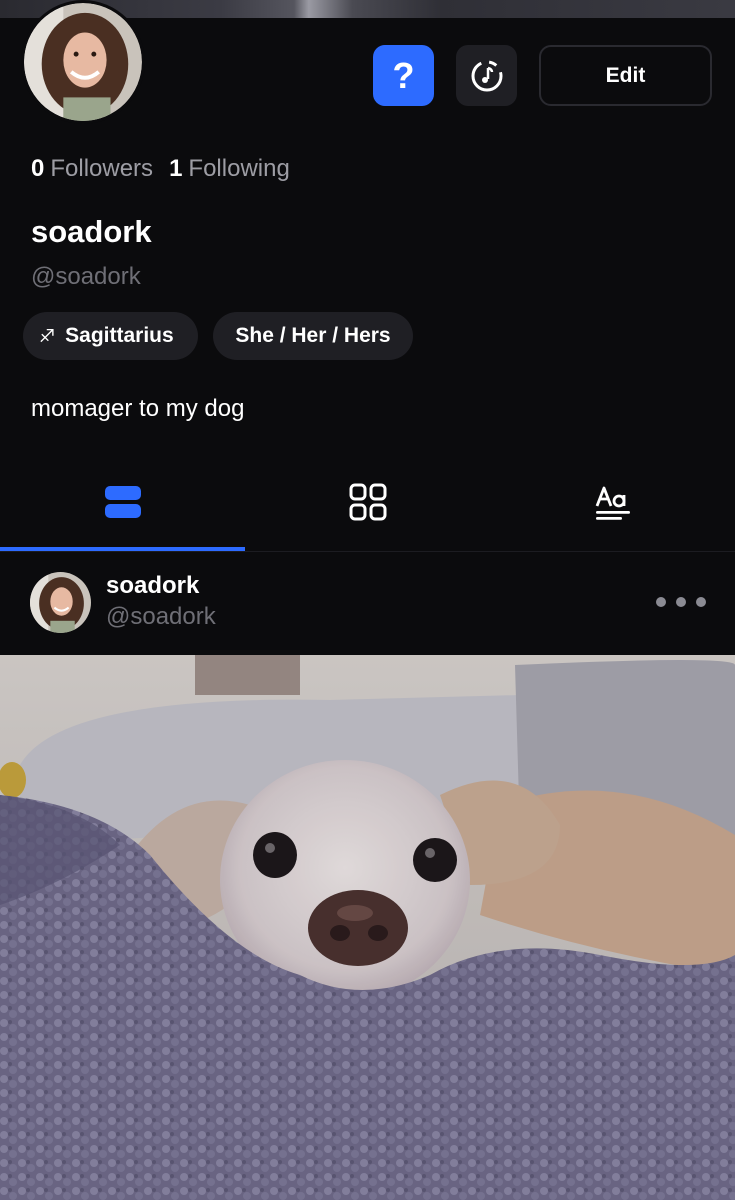 The height and width of the screenshot is (1200, 735). I want to click on following-label: Following, so click(239, 168).